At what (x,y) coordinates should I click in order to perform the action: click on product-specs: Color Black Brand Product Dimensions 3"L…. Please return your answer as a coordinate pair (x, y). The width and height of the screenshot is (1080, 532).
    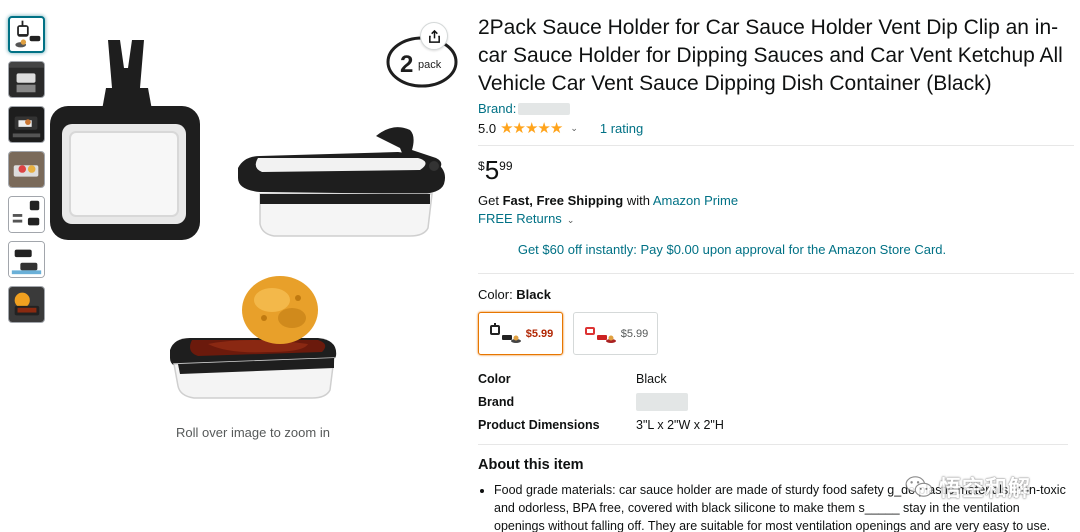
    Looking at the image, I should click on (776, 401).